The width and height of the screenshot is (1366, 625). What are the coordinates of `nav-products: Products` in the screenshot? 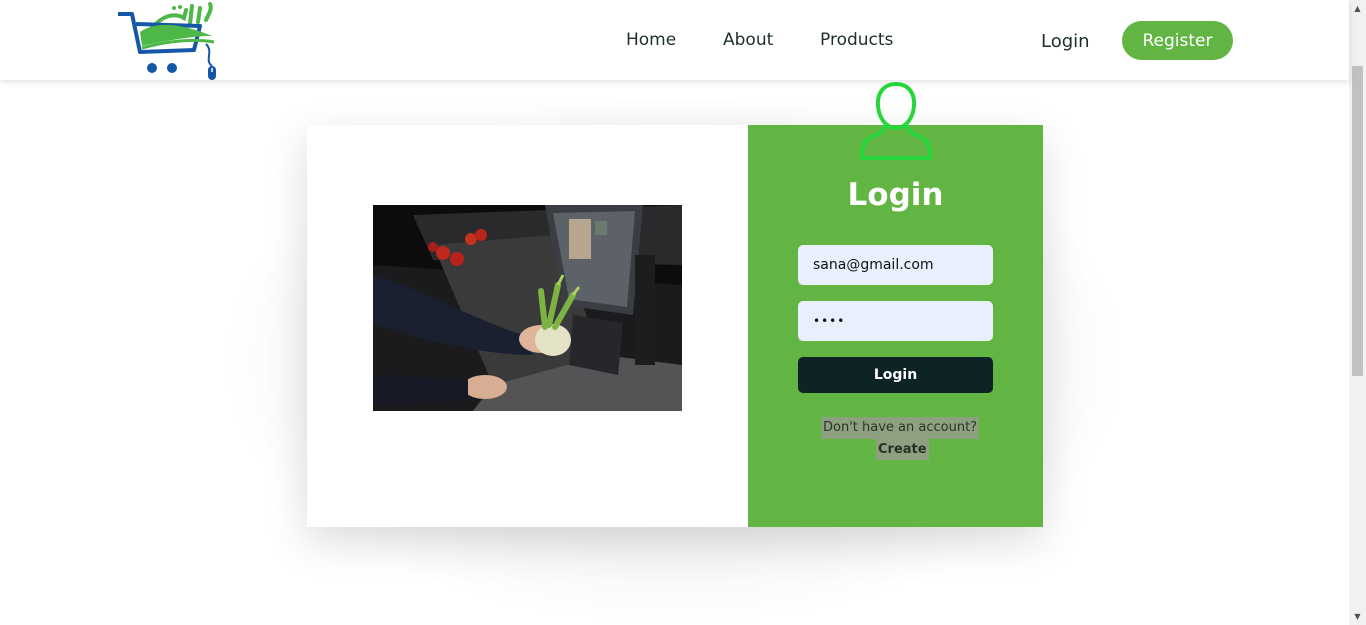 It's located at (856, 40).